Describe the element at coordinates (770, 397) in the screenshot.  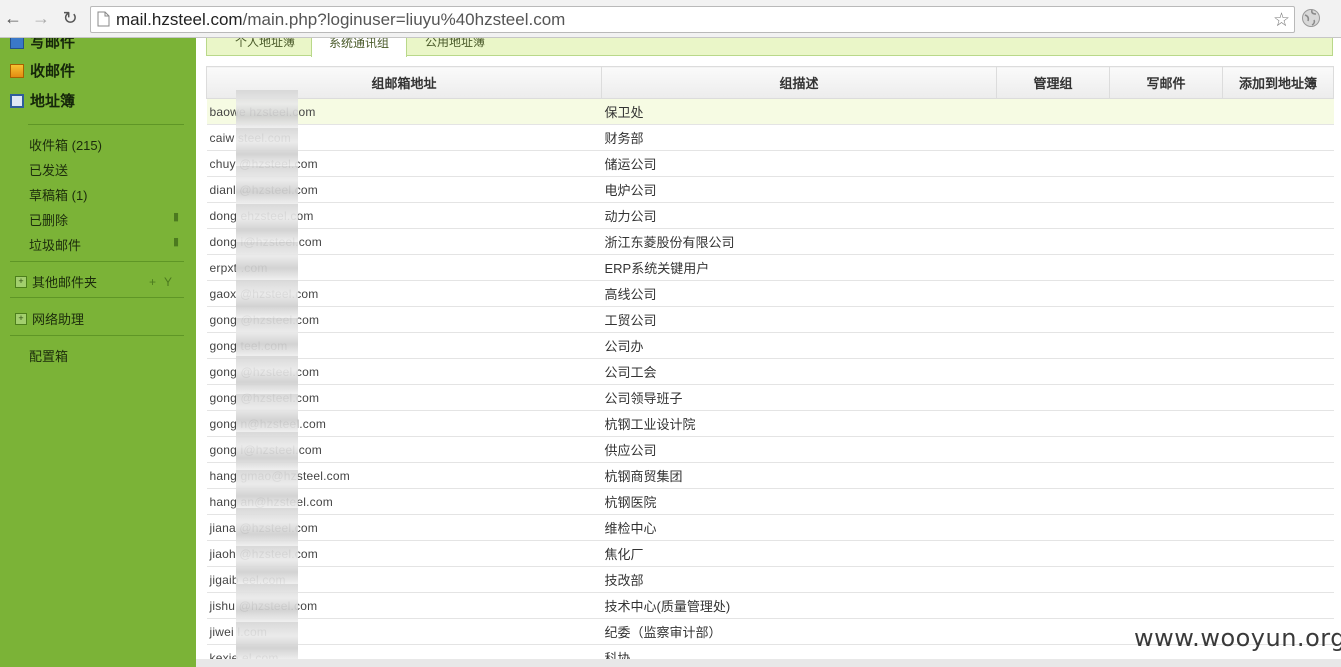
I see `table-row: gong @hzsteel.com公司领导班子` at that location.